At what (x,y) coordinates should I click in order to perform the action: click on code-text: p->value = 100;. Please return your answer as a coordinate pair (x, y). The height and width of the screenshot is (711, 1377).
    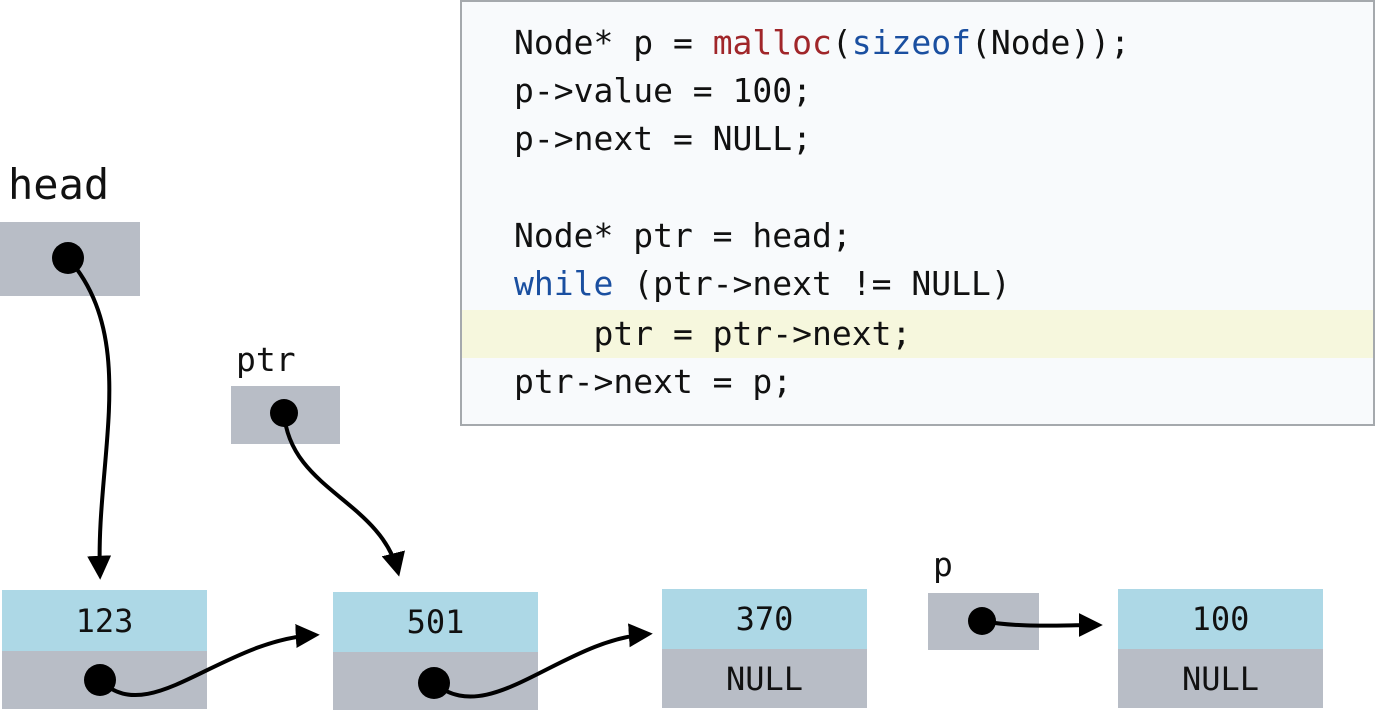
    Looking at the image, I should click on (663, 90).